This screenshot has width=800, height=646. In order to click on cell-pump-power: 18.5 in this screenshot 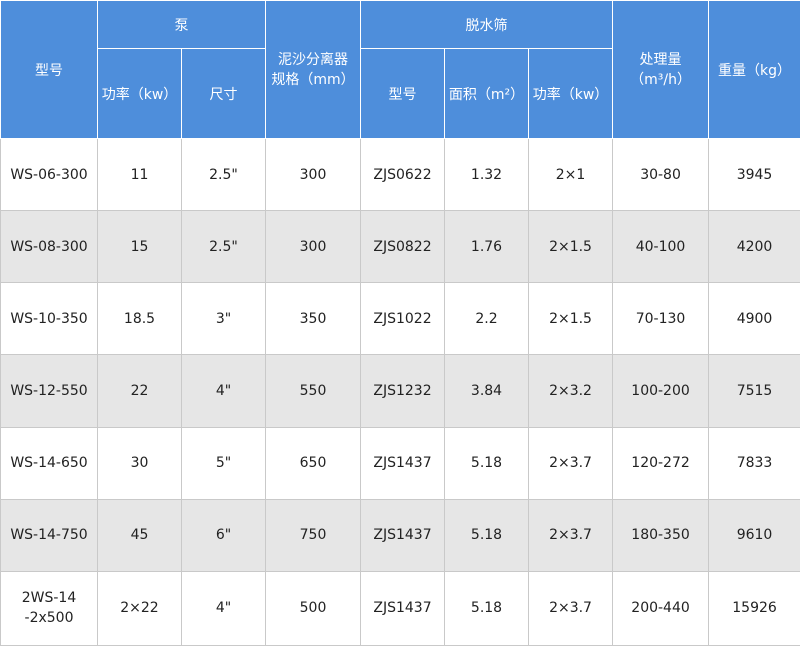, I will do `click(139, 319)`.